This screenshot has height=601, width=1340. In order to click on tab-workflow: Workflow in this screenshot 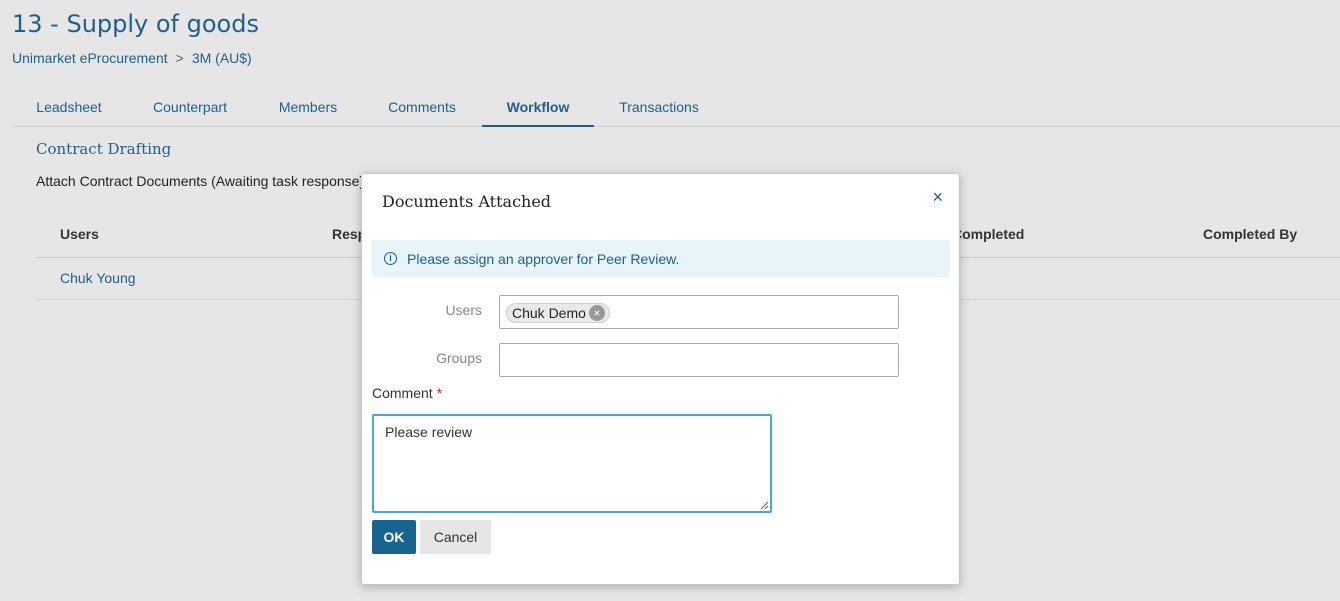, I will do `click(538, 107)`.